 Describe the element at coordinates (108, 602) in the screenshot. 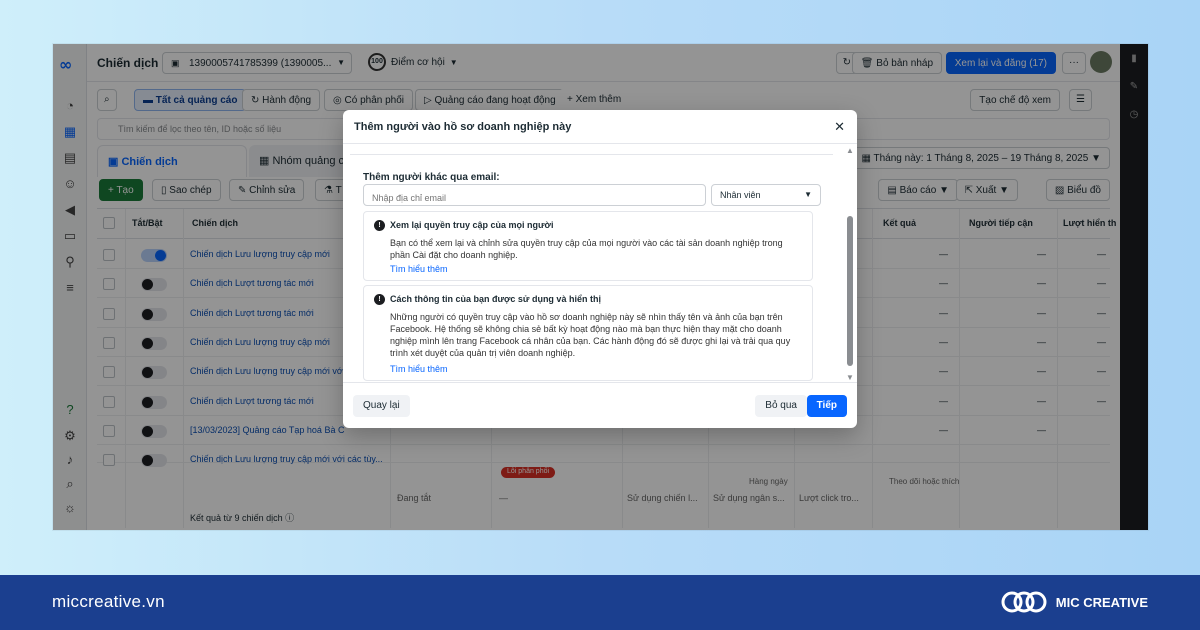

I see `brand-url: miccreative.vn` at that location.